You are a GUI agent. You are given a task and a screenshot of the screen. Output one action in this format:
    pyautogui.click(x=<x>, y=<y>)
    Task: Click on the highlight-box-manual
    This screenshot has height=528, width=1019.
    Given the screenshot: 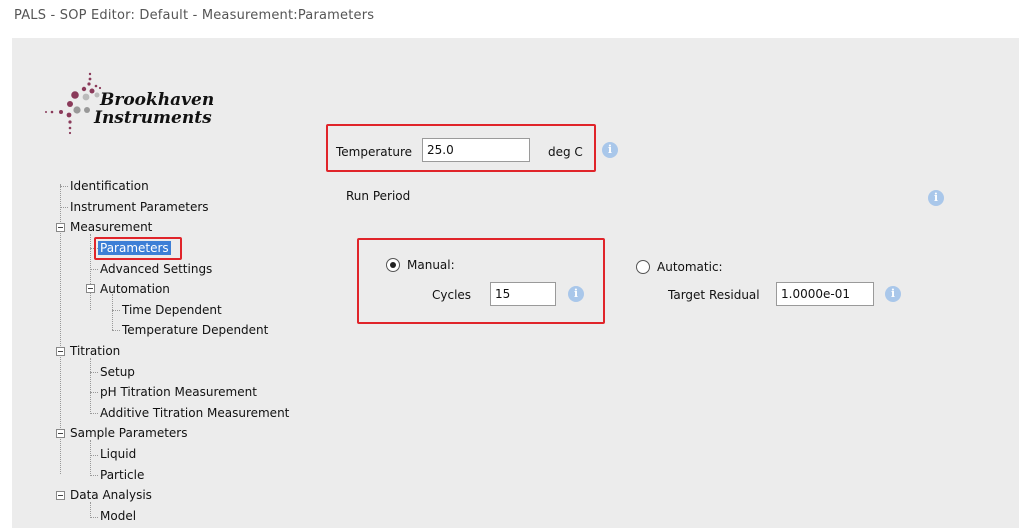 What is the action you would take?
    pyautogui.click(x=481, y=281)
    